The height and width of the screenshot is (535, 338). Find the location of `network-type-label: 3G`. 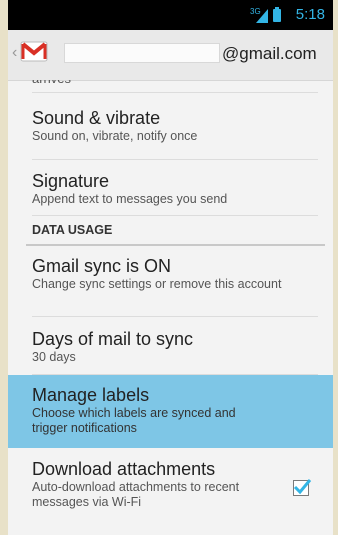

network-type-label: 3G is located at coordinates (255, 11).